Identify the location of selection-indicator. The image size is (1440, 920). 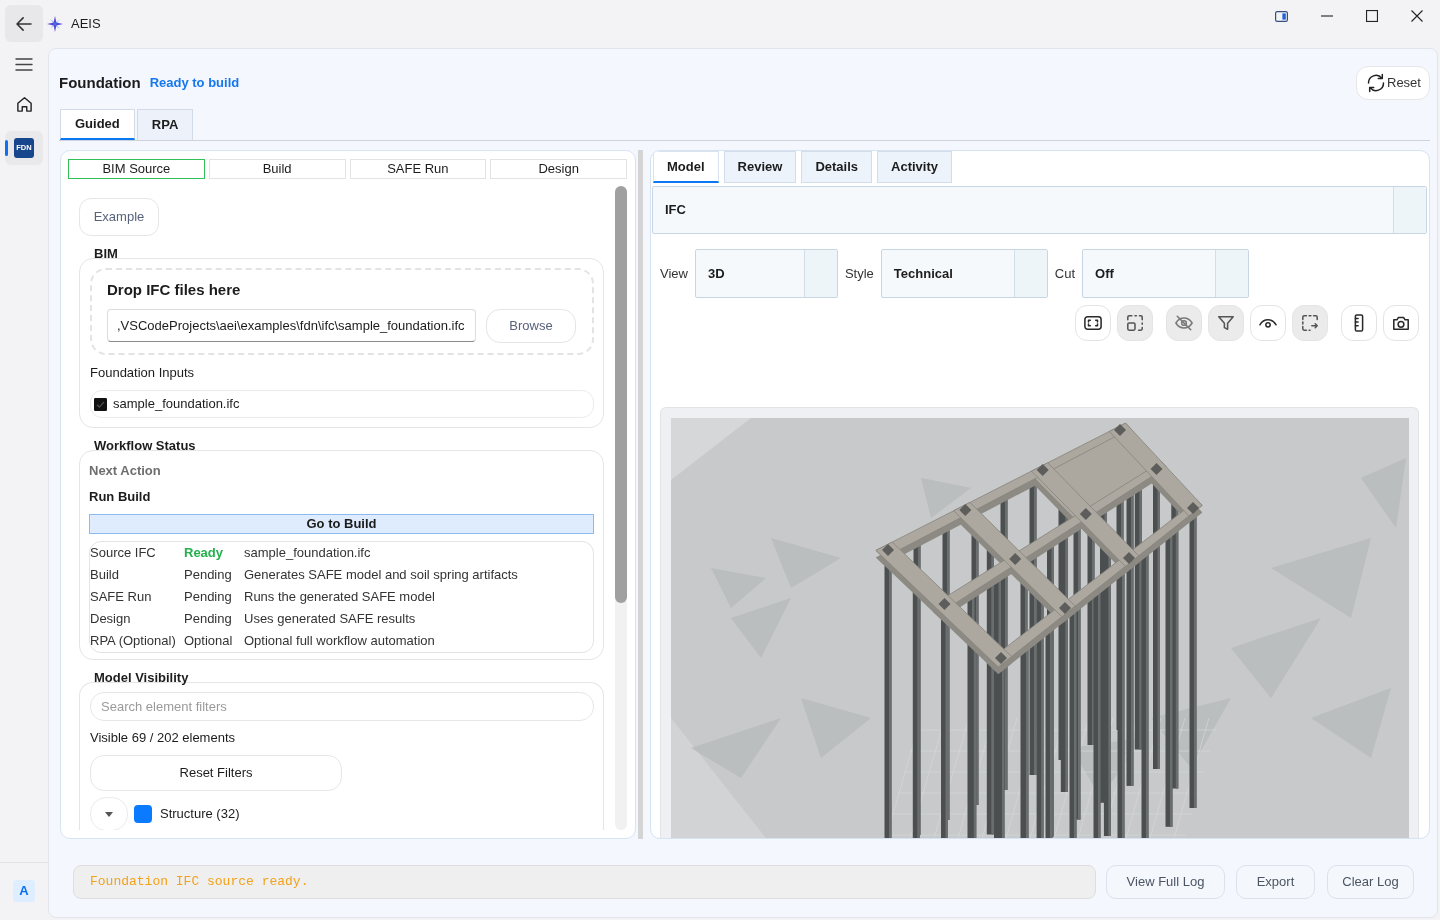
(6, 148).